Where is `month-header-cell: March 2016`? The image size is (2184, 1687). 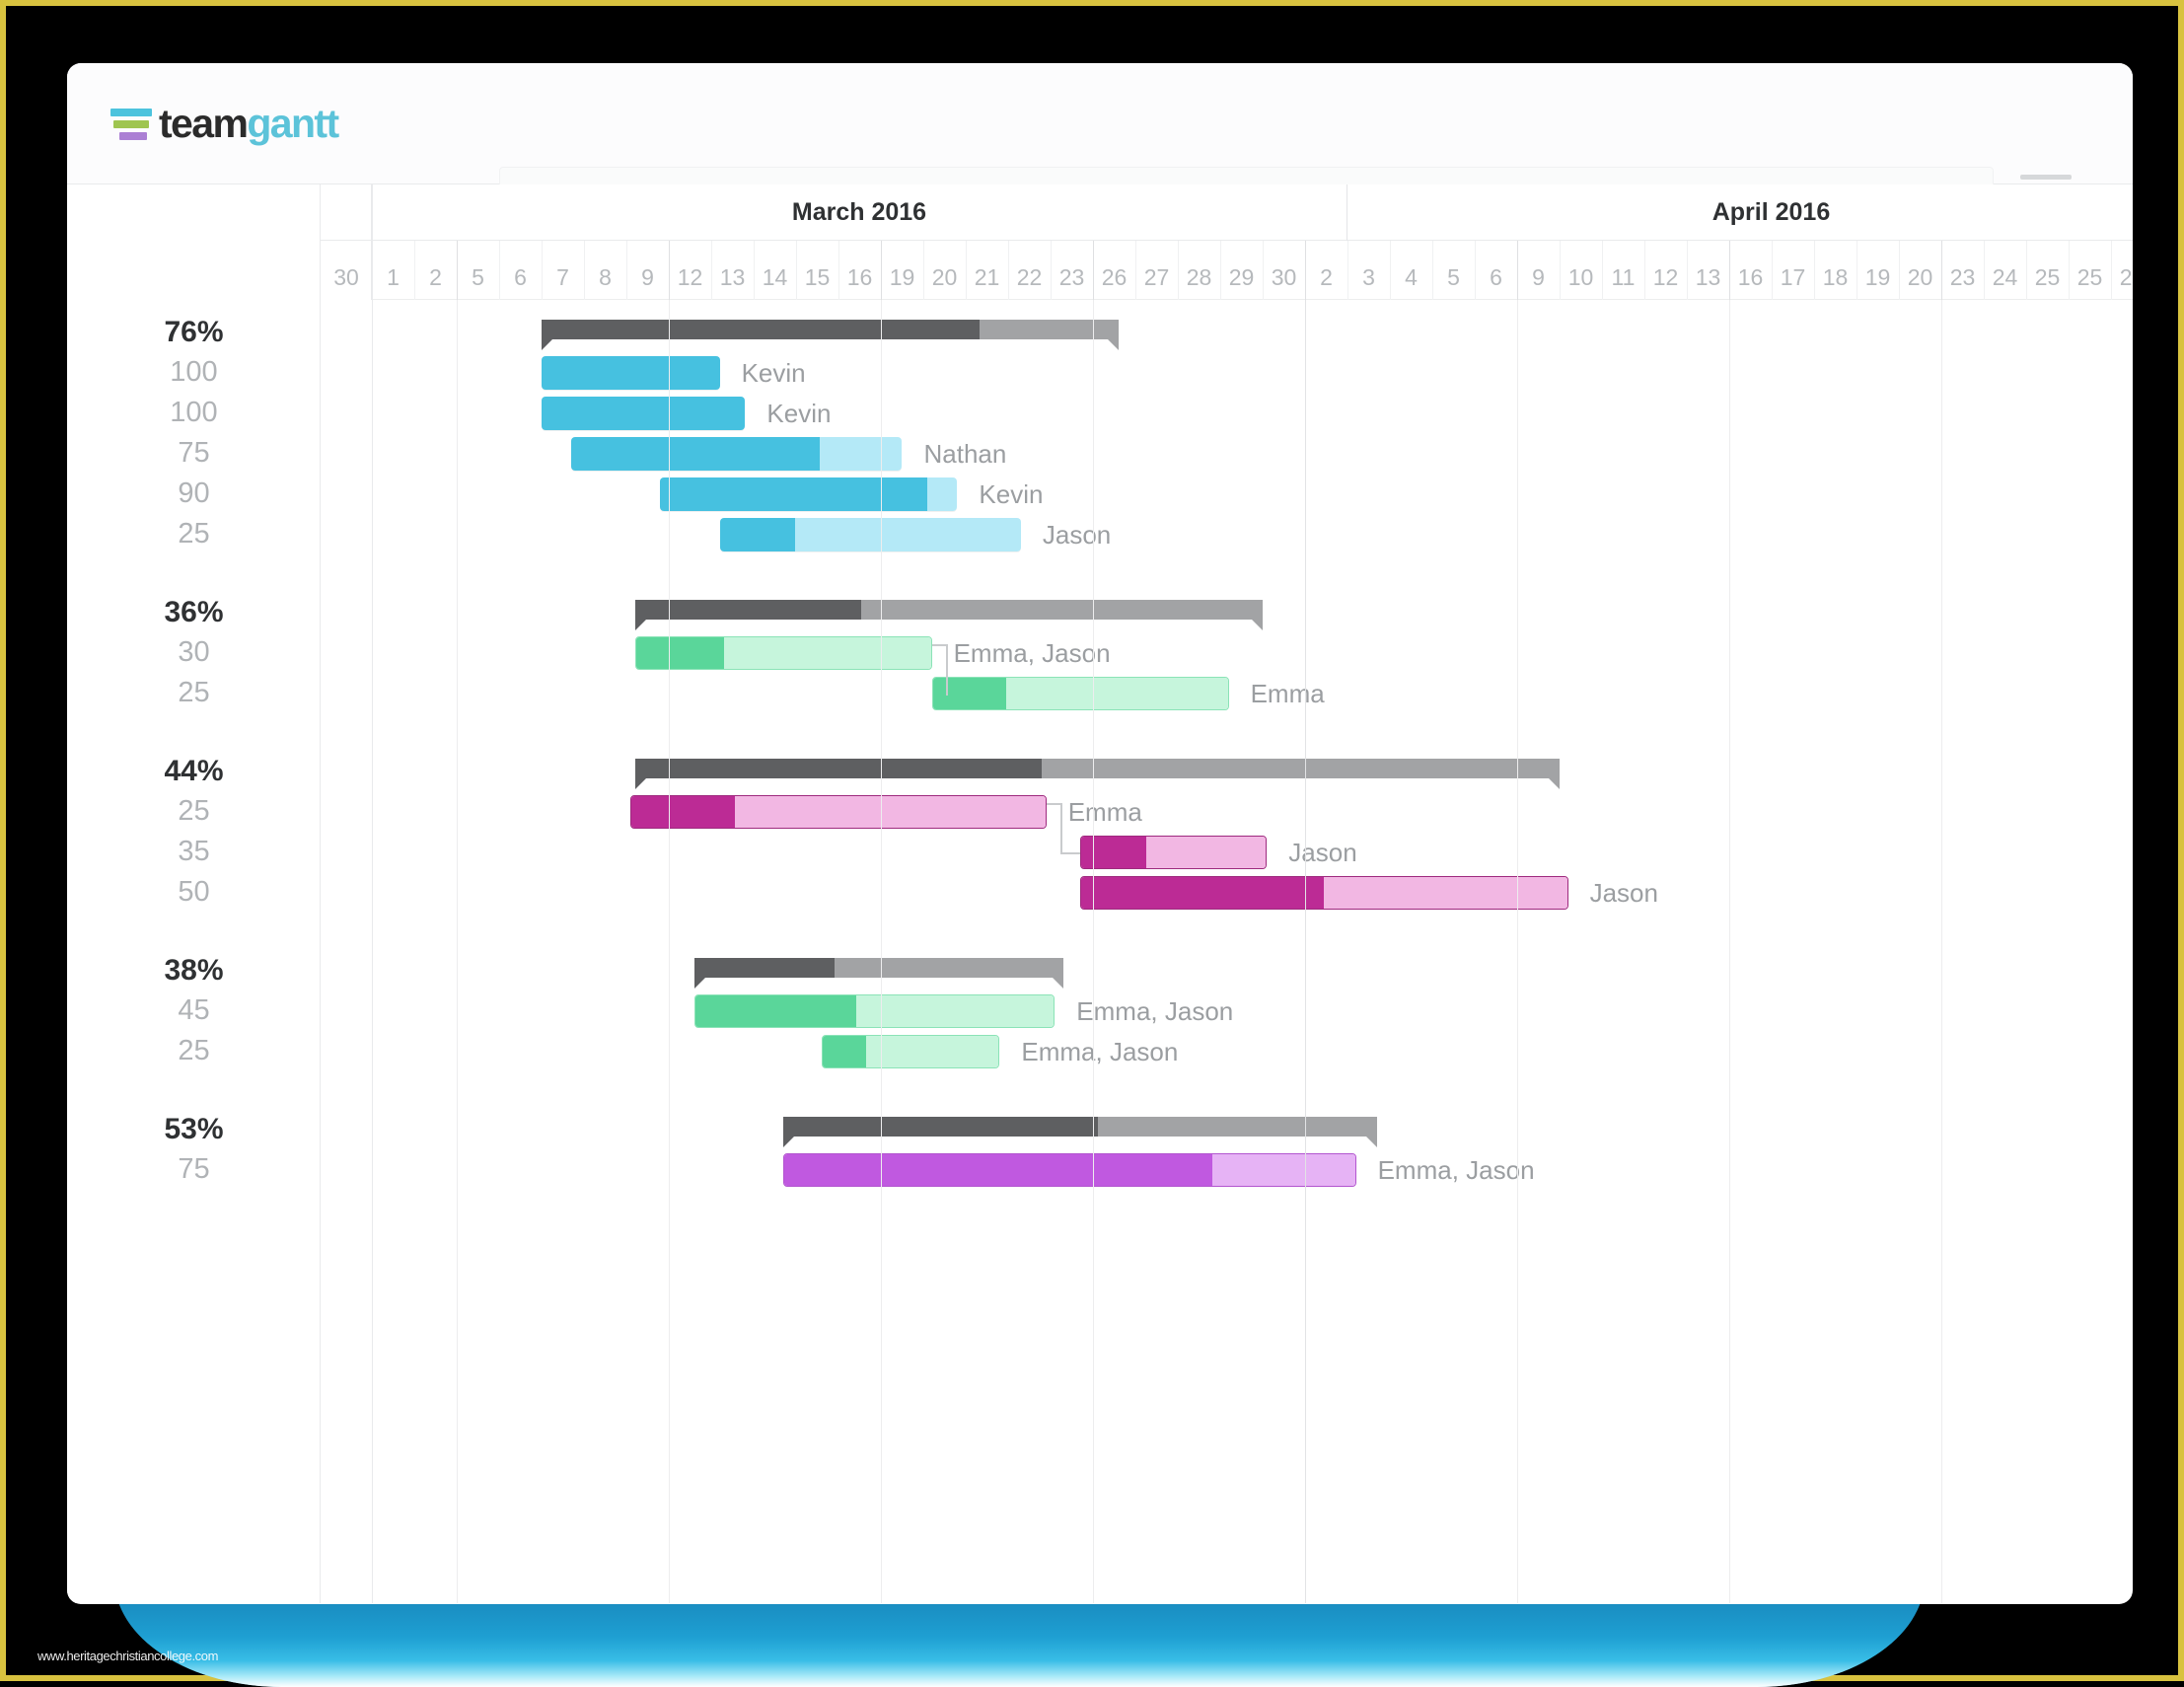 month-header-cell: March 2016 is located at coordinates (859, 212).